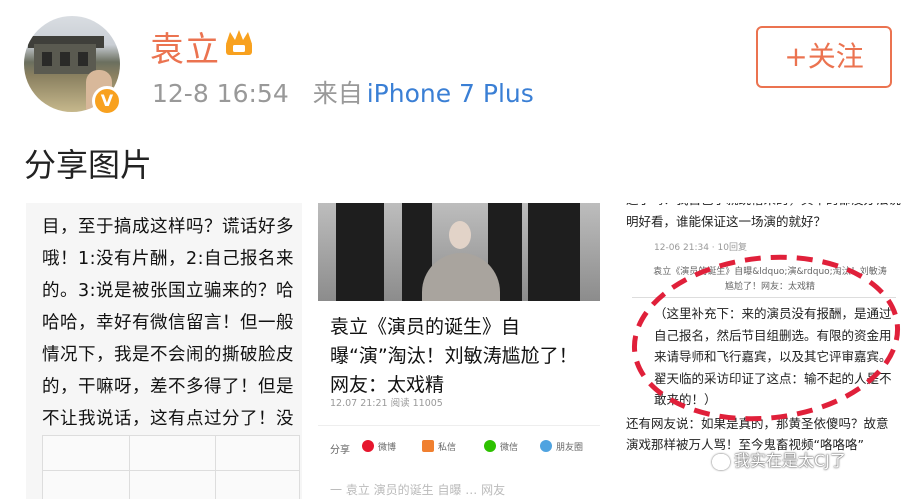 This screenshot has height=499, width=912. What do you see at coordinates (418, 490) in the screenshot?
I see `article-bottom-text: 一 袁立 演员的诞生 自曝 … 网友` at bounding box center [418, 490].